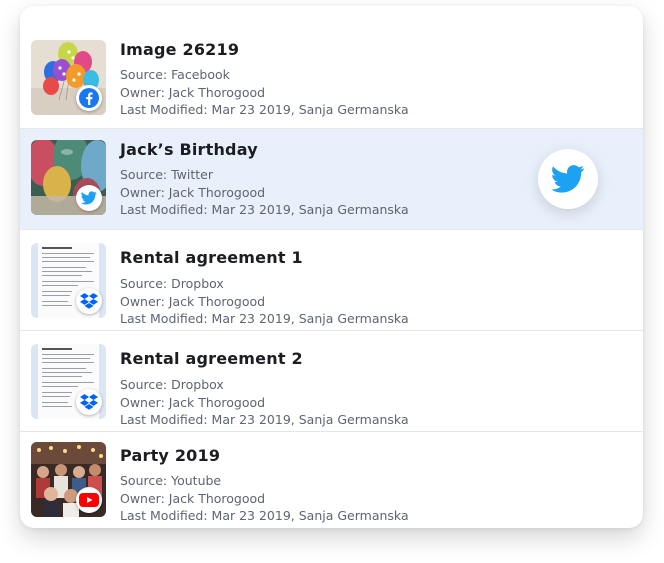  What do you see at coordinates (167, 174) in the screenshot?
I see `file-source: Source: Twitter` at bounding box center [167, 174].